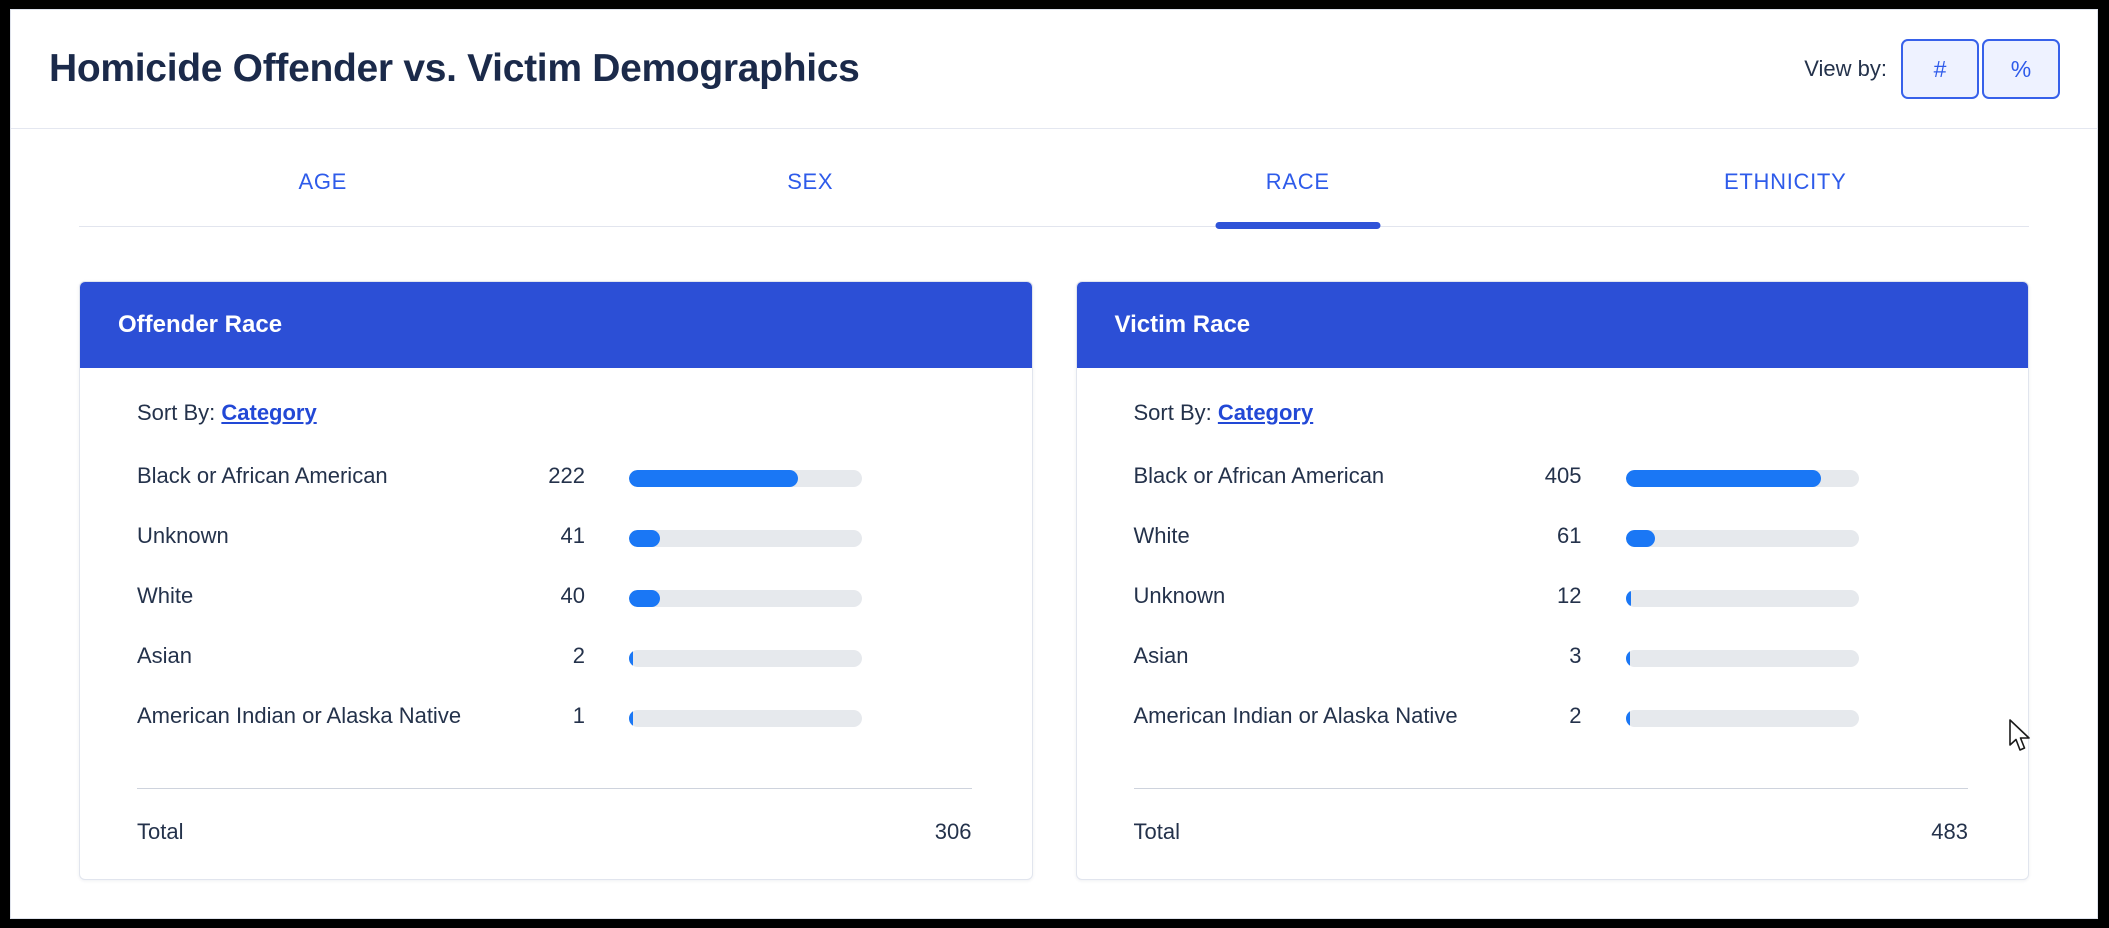 The height and width of the screenshot is (928, 2109). Describe the element at coordinates (1551, 540) in the screenshot. I see `table-row: White 61` at that location.